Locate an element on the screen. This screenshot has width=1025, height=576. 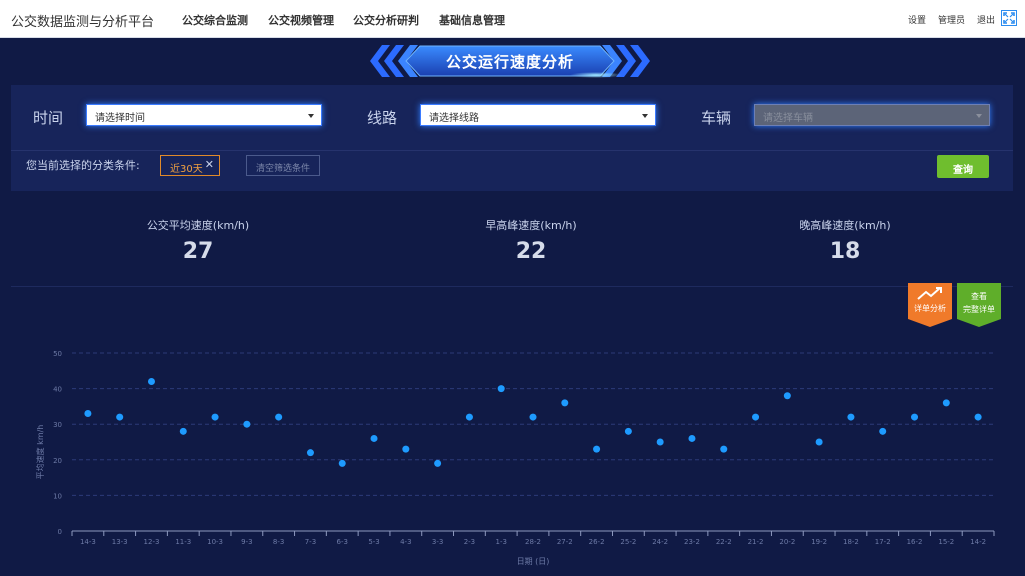
filter-tag-text: 近30天 is located at coordinates (186, 169).